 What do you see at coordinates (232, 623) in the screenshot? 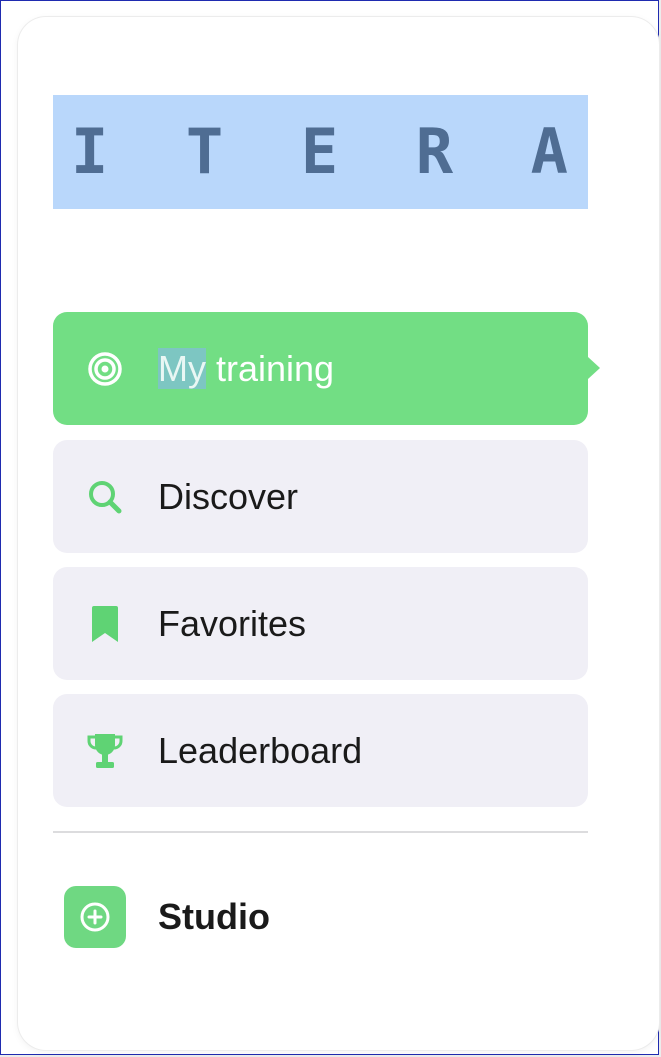
I see `sidebar-item-label: Favorites` at bounding box center [232, 623].